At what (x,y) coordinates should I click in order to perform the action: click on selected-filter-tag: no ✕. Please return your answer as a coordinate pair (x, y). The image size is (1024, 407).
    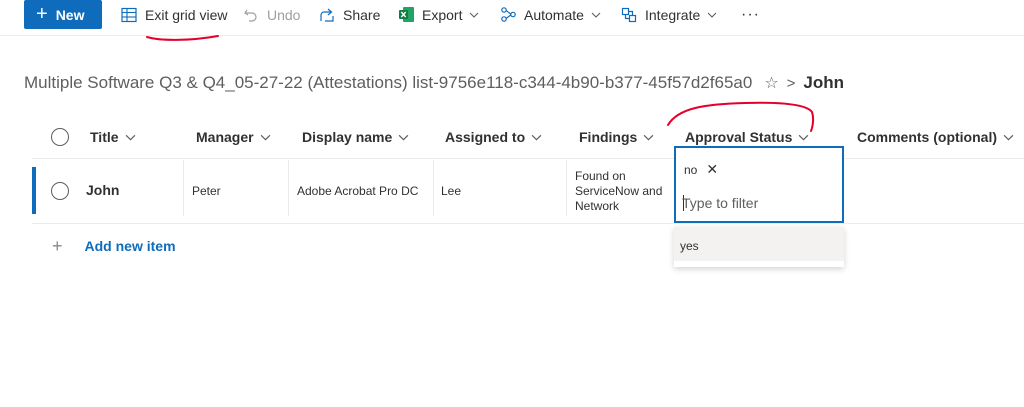
    Looking at the image, I should click on (701, 169).